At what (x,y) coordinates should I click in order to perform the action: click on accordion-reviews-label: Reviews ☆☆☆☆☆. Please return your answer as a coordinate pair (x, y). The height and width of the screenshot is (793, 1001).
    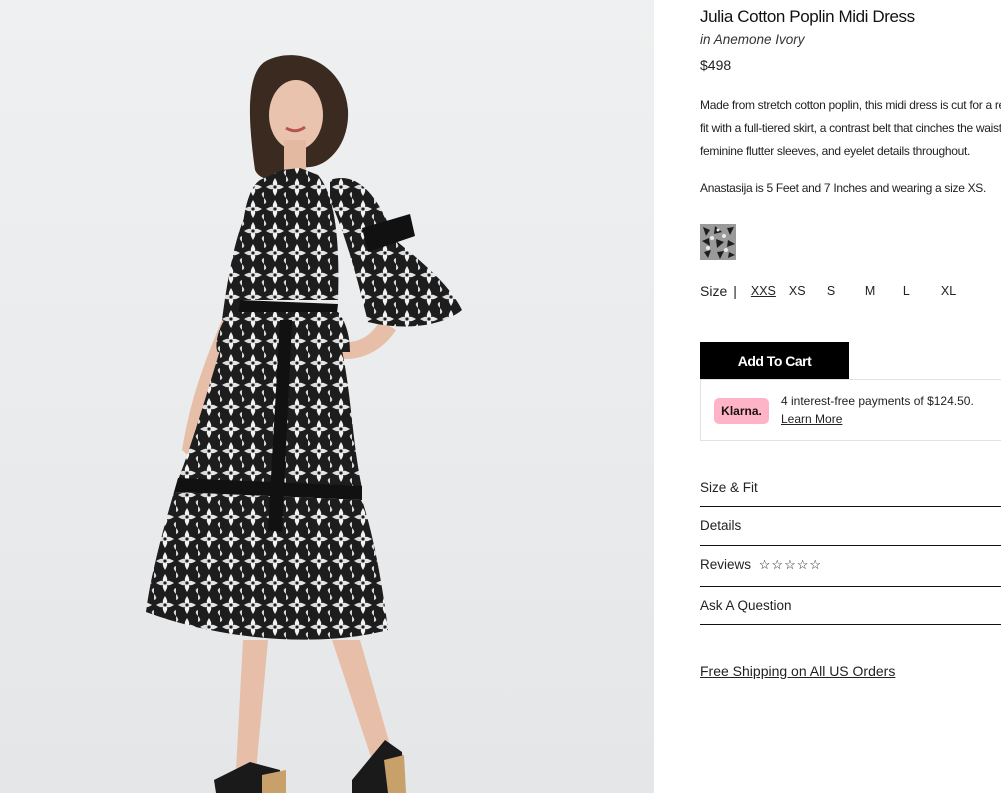
    Looking at the image, I should click on (761, 565).